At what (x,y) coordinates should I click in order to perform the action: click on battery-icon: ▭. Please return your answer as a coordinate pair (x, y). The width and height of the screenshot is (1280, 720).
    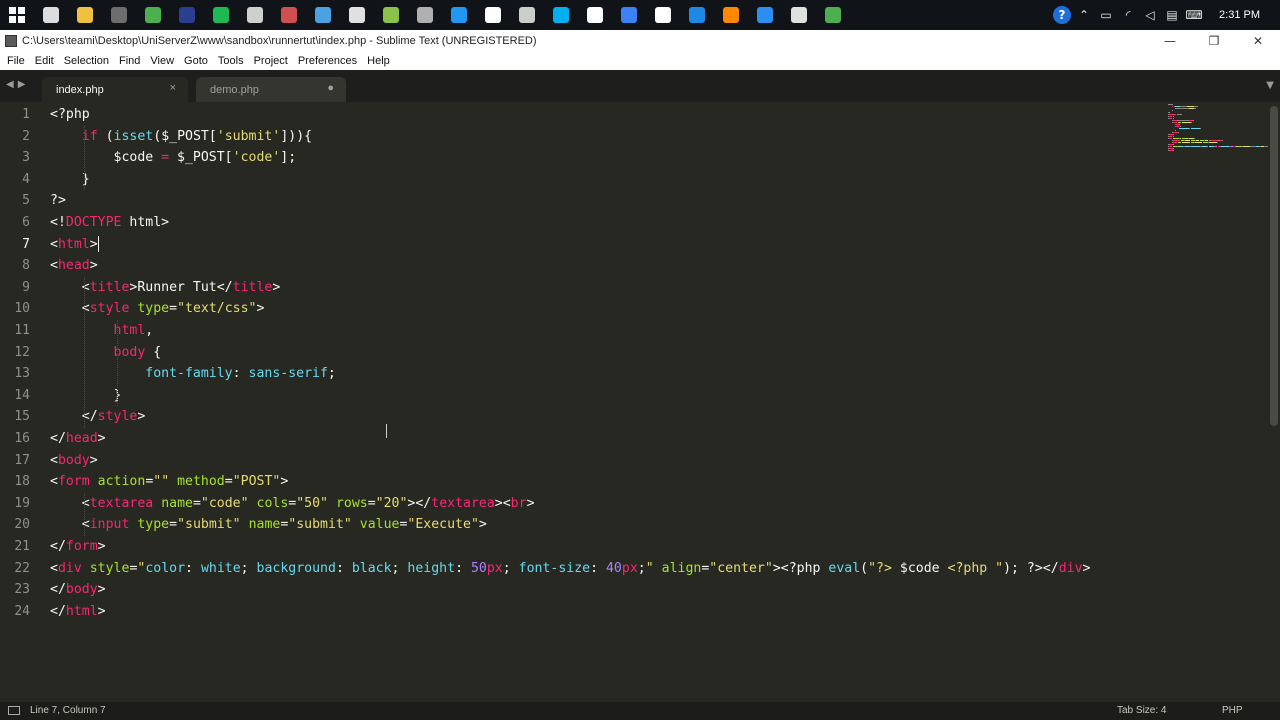
    Looking at the image, I should click on (1106, 15).